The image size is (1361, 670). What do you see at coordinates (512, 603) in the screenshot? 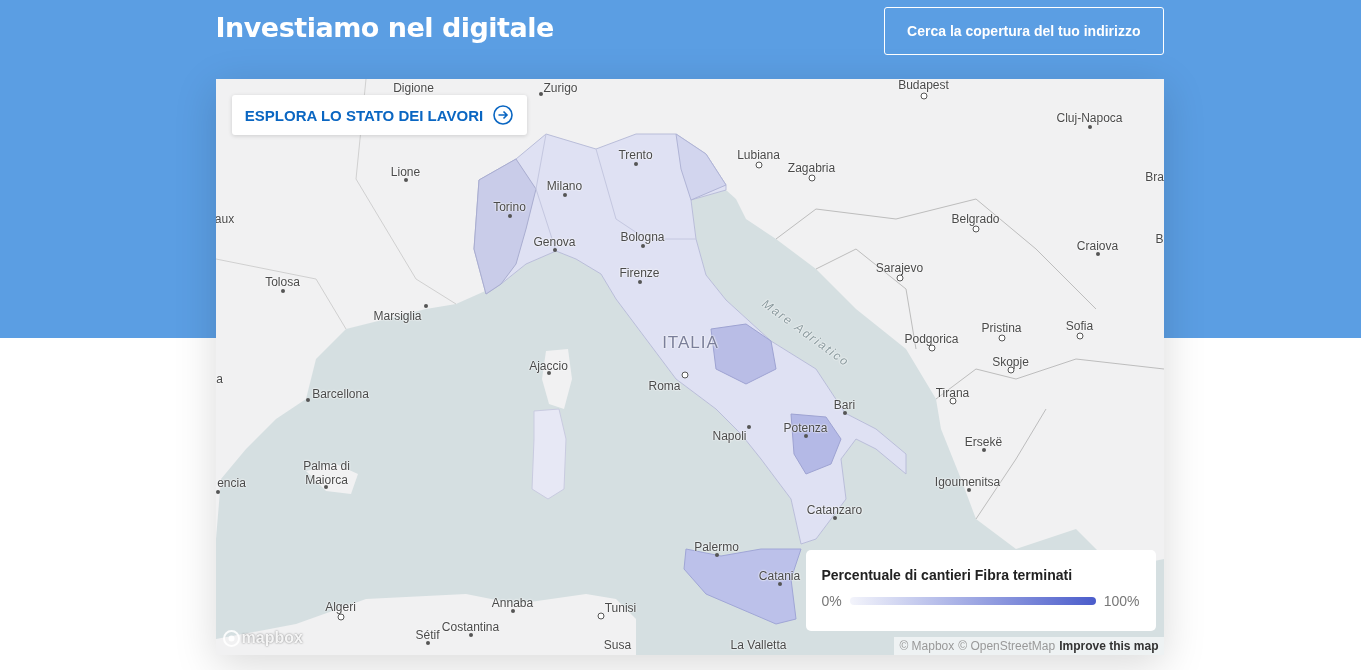
I see `city-label: Annaba` at bounding box center [512, 603].